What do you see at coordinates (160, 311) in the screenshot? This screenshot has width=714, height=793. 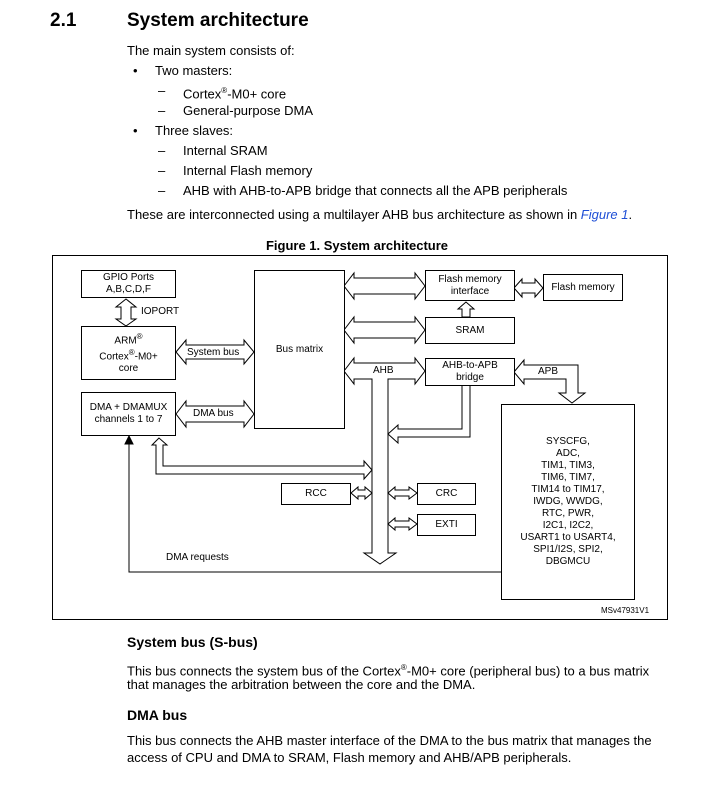 I see `ioport-label: IOPORT` at bounding box center [160, 311].